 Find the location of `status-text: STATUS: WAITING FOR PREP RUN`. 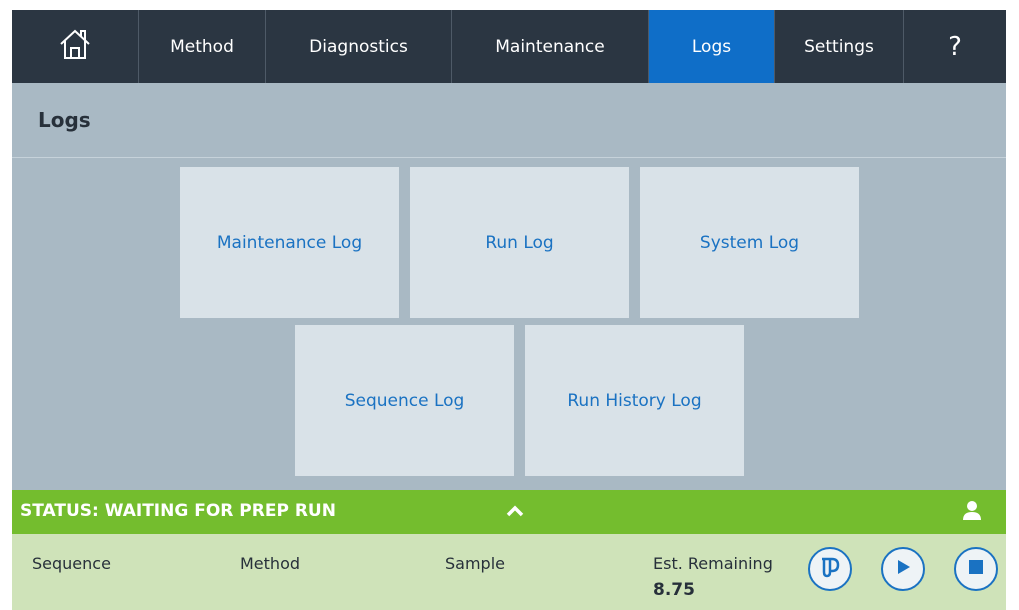

status-text: STATUS: WAITING FOR PREP RUN is located at coordinates (178, 511).